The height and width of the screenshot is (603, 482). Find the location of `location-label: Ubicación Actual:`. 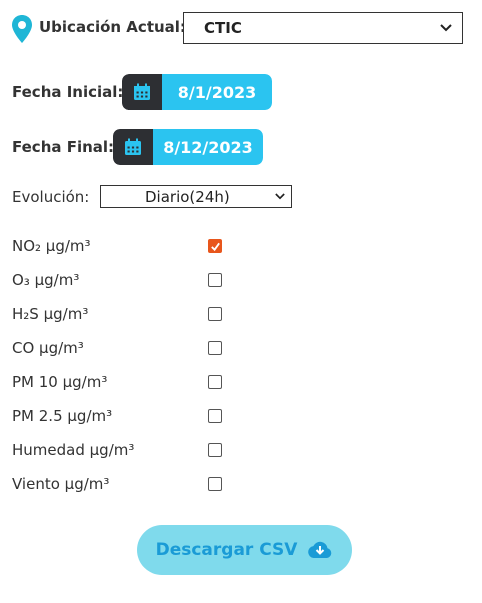

location-label: Ubicación Actual: is located at coordinates (112, 27).